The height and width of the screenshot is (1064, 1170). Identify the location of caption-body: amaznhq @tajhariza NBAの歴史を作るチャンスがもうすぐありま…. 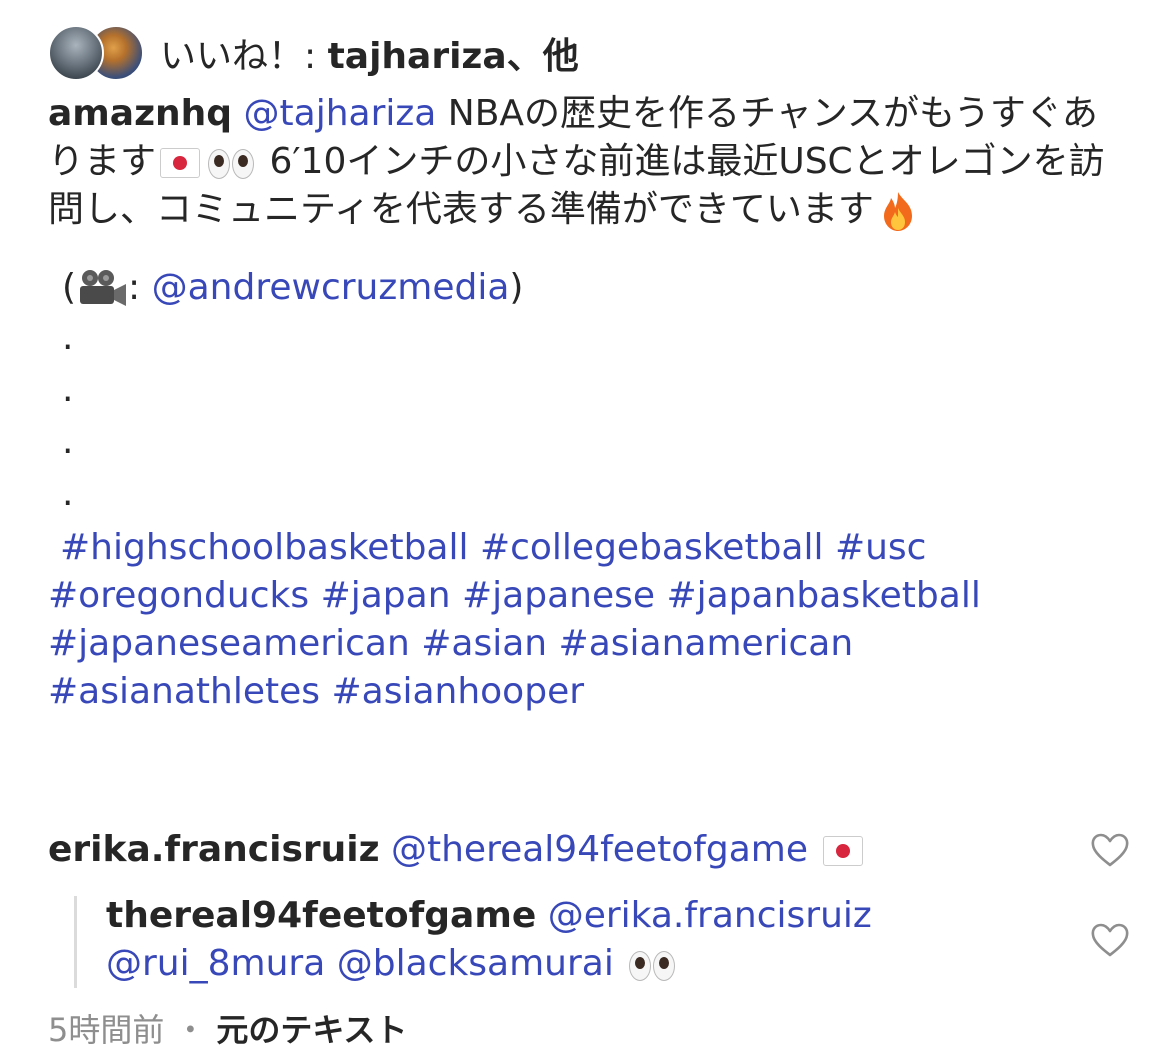
(585, 162).